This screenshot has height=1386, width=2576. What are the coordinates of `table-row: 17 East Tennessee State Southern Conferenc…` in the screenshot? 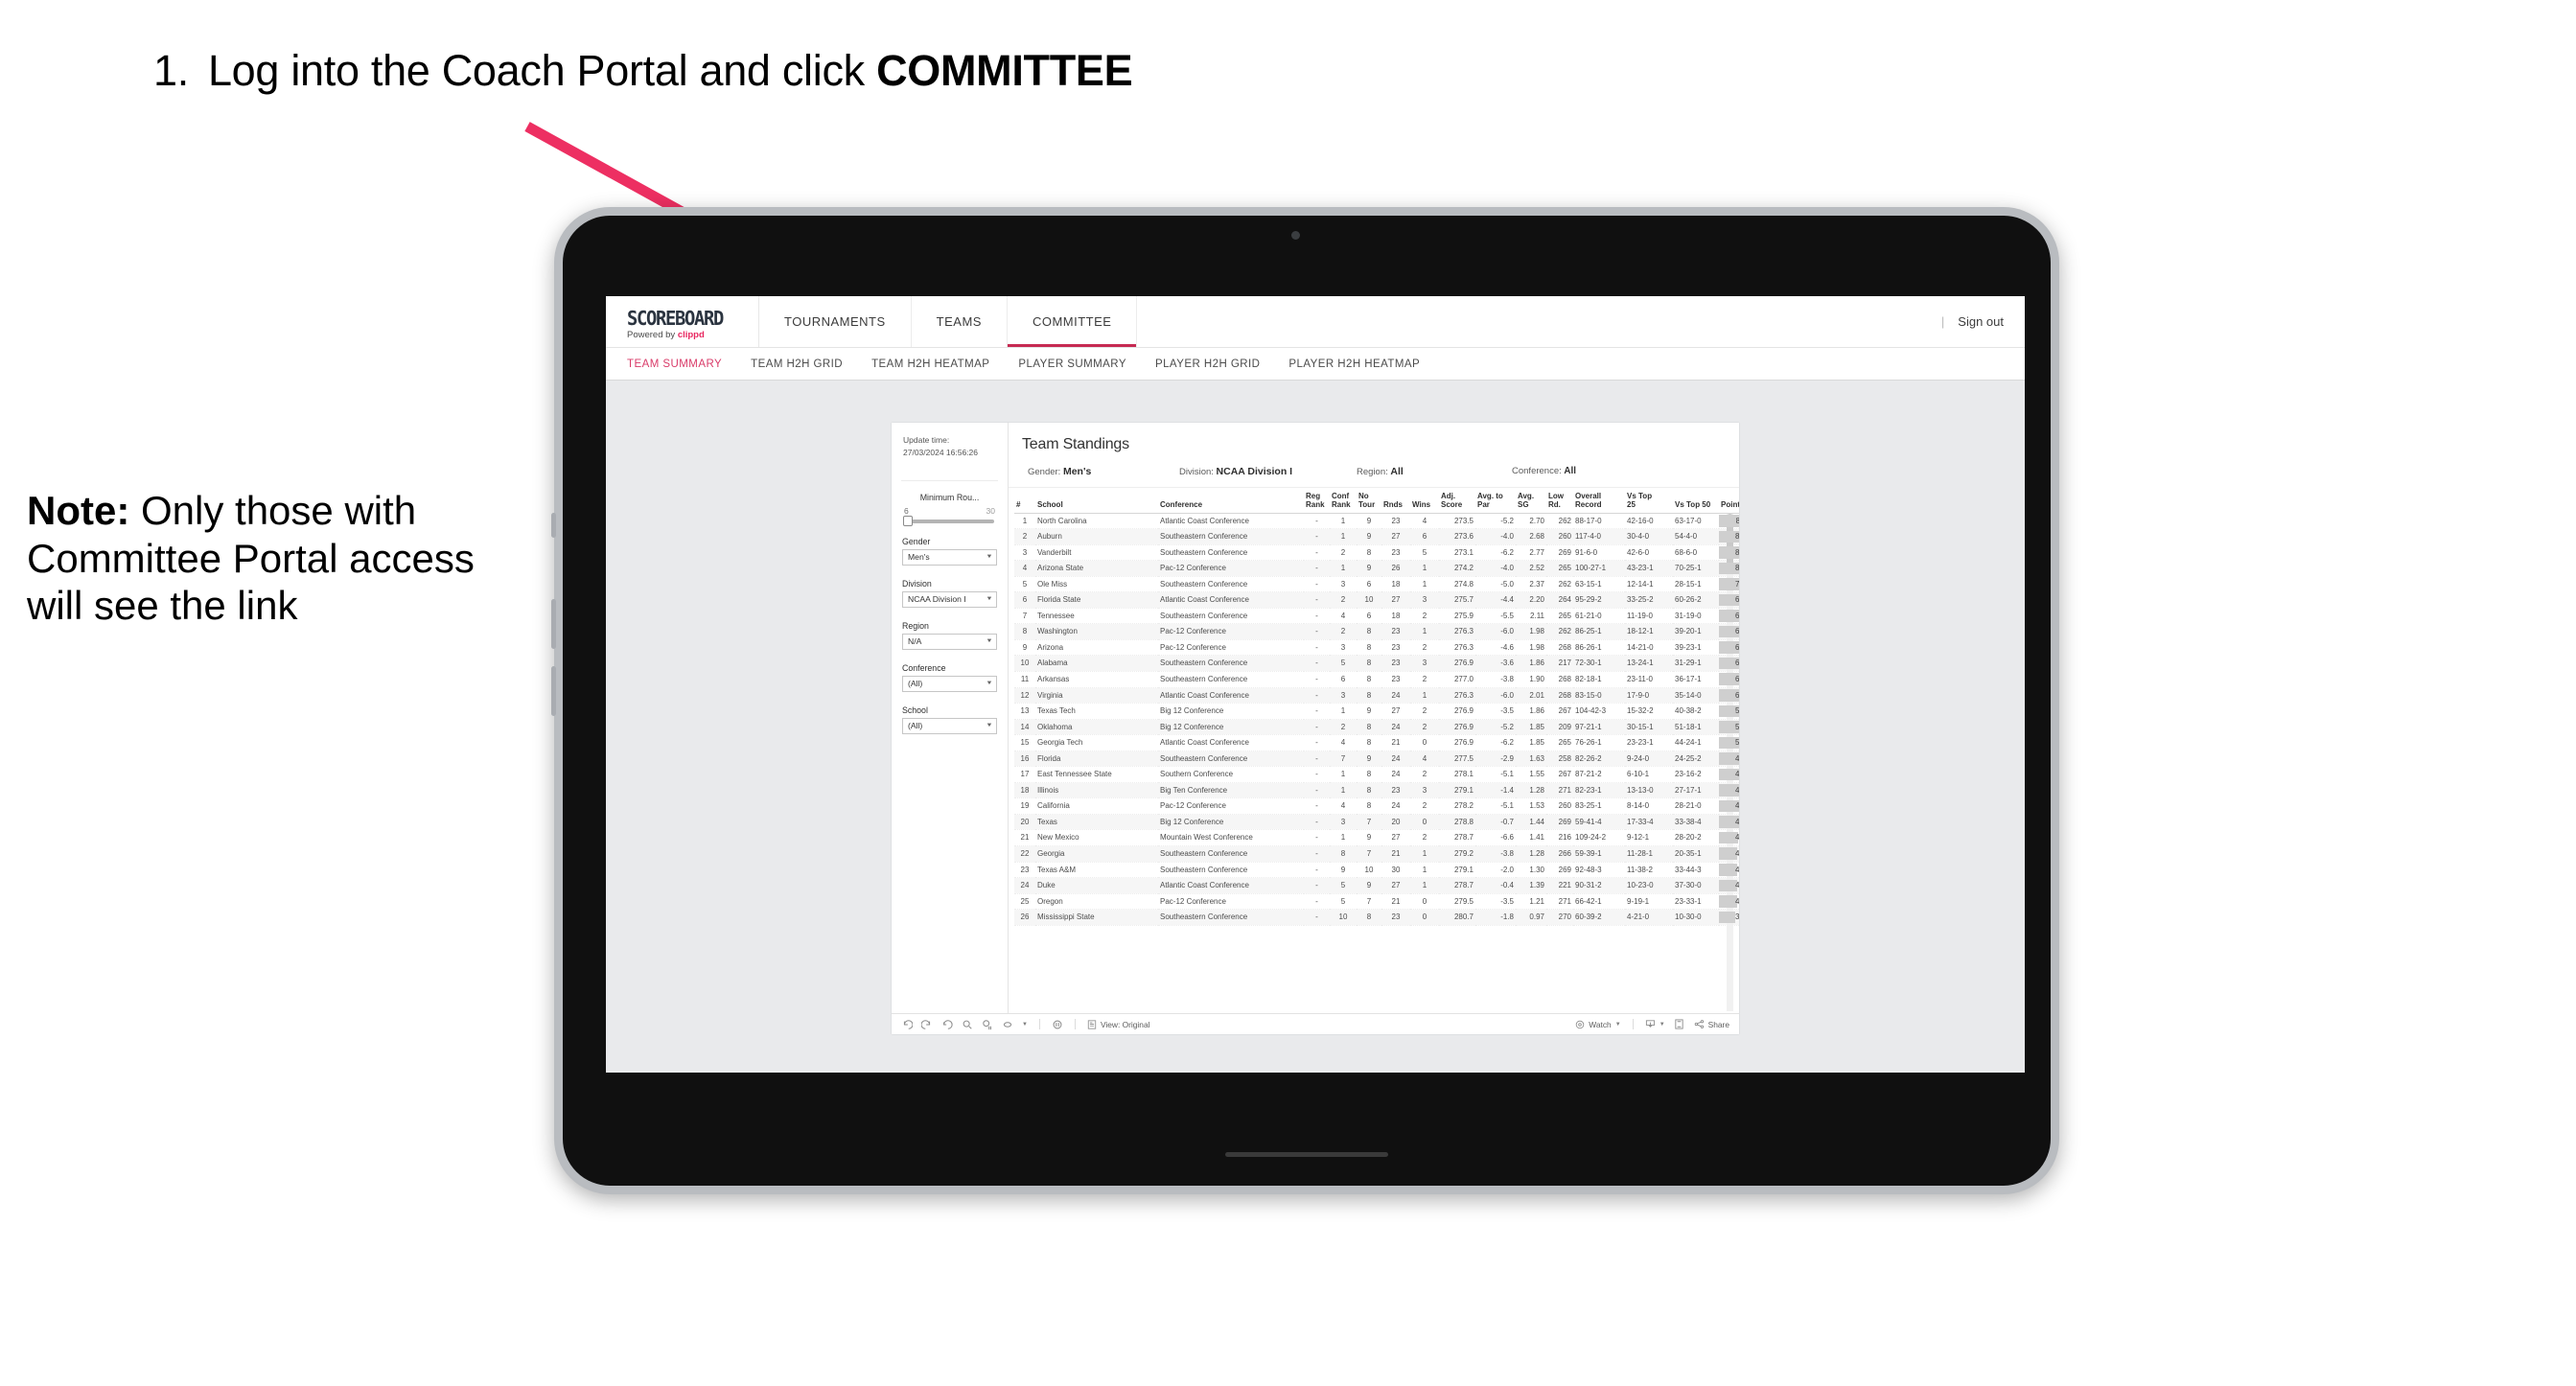 It's located at (1377, 775).